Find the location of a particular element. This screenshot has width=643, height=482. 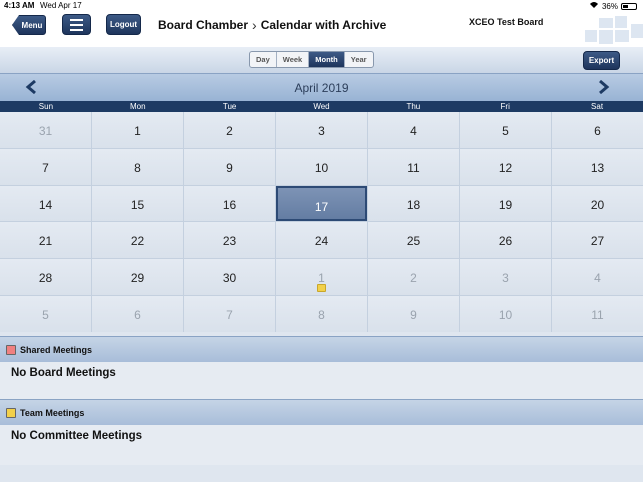

day-number: 5 is located at coordinates (505, 131).